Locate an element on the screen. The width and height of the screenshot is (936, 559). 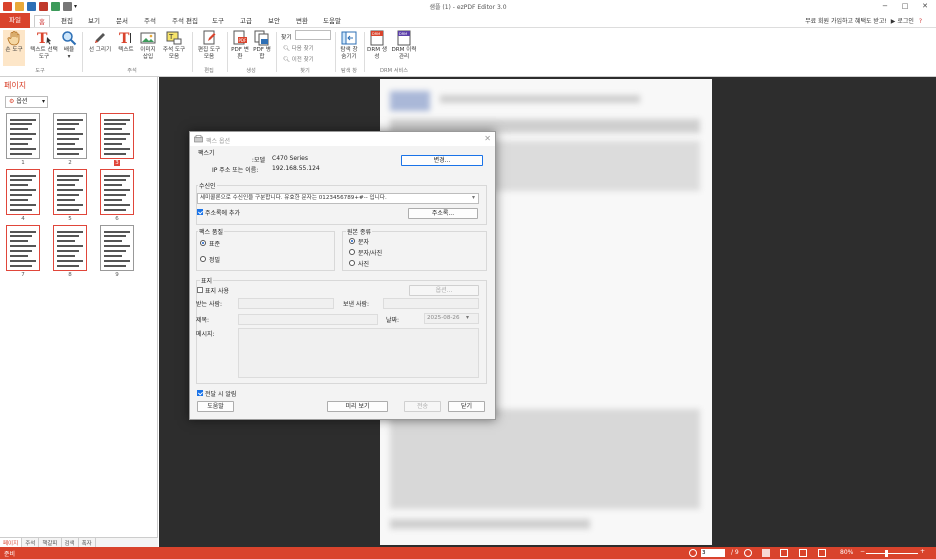
panel-tab-other: 폭자 is located at coordinates (87, 542).